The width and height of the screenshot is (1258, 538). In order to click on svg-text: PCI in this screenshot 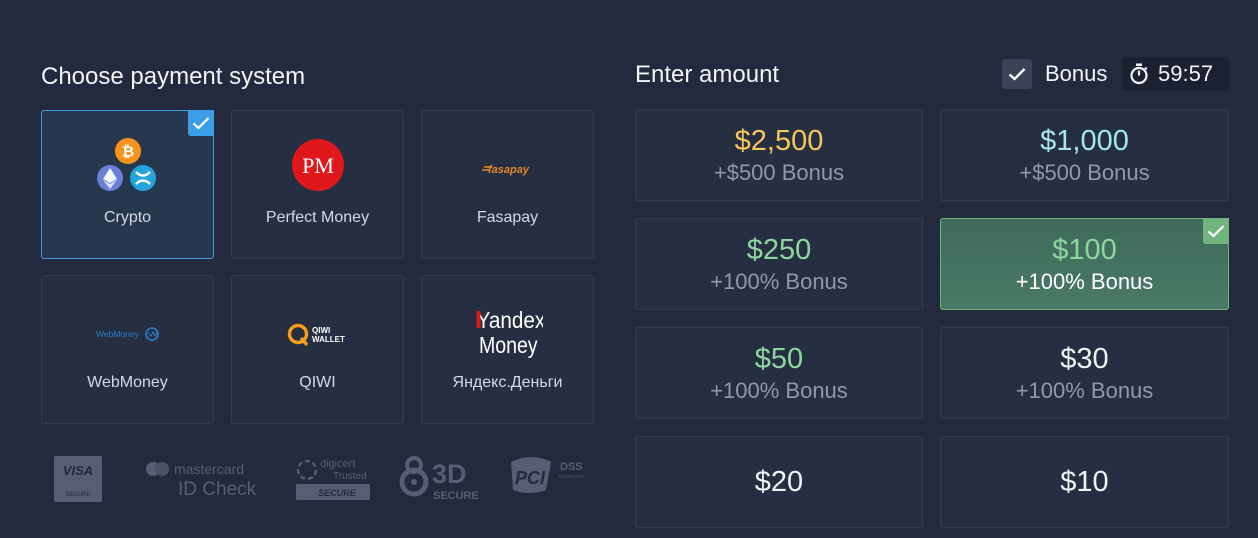, I will do `click(530, 478)`.